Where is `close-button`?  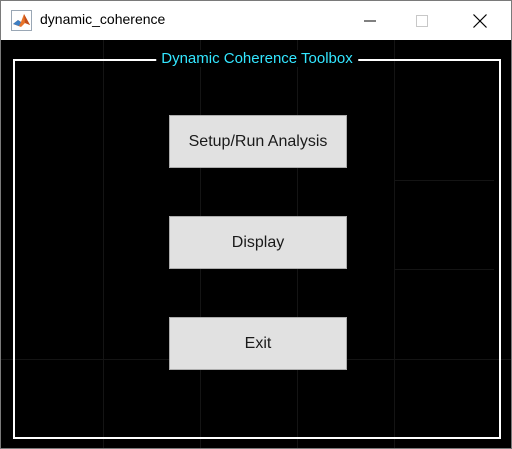
close-button is located at coordinates (480, 20).